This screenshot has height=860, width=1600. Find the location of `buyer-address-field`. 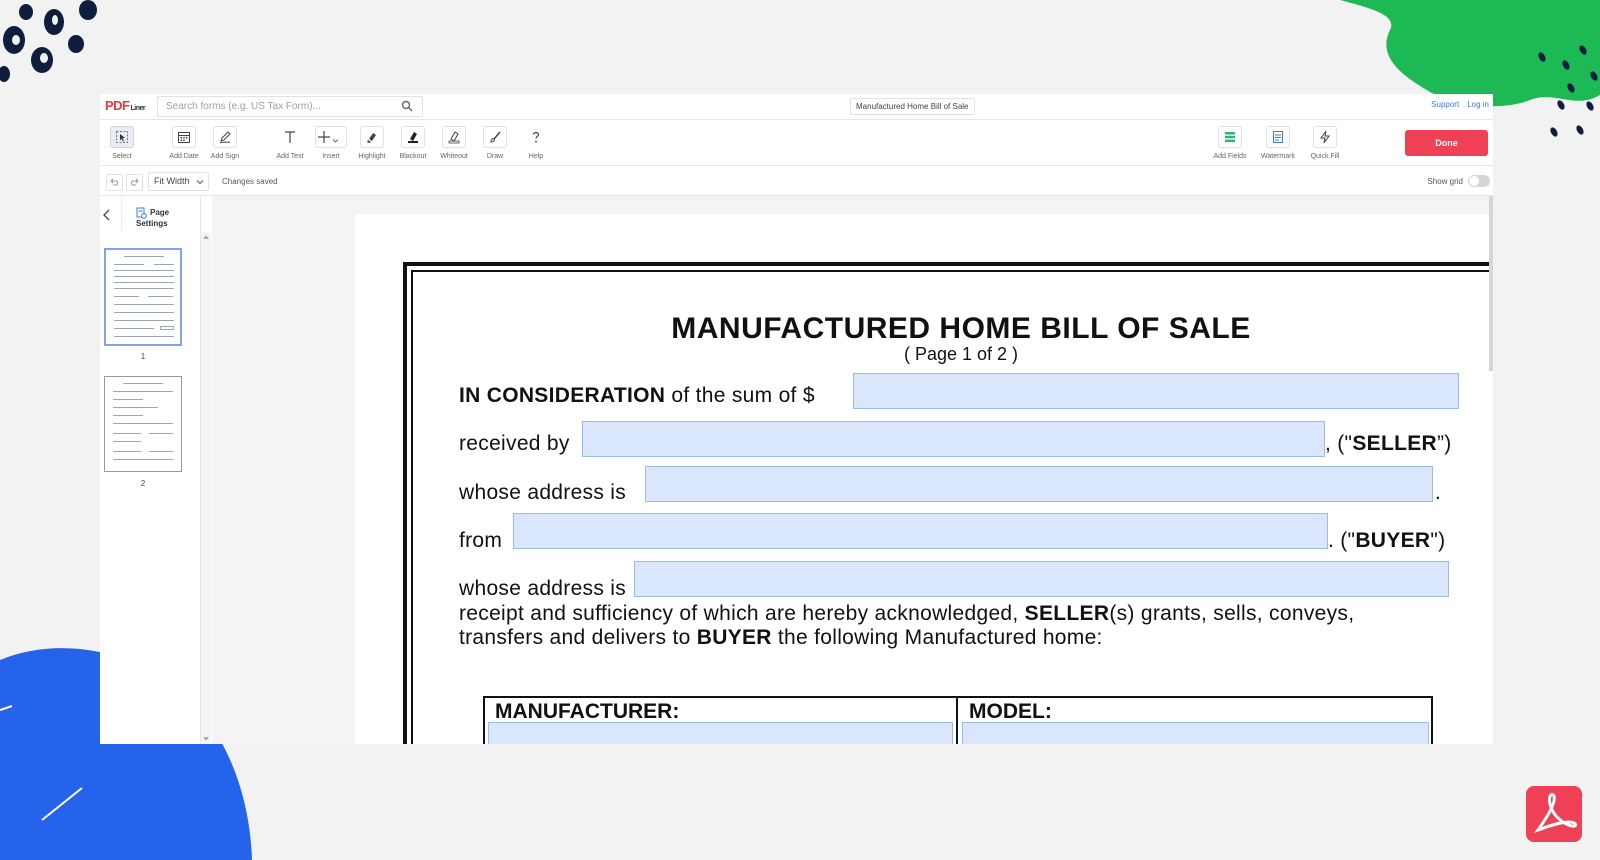

buyer-address-field is located at coordinates (1041, 579).